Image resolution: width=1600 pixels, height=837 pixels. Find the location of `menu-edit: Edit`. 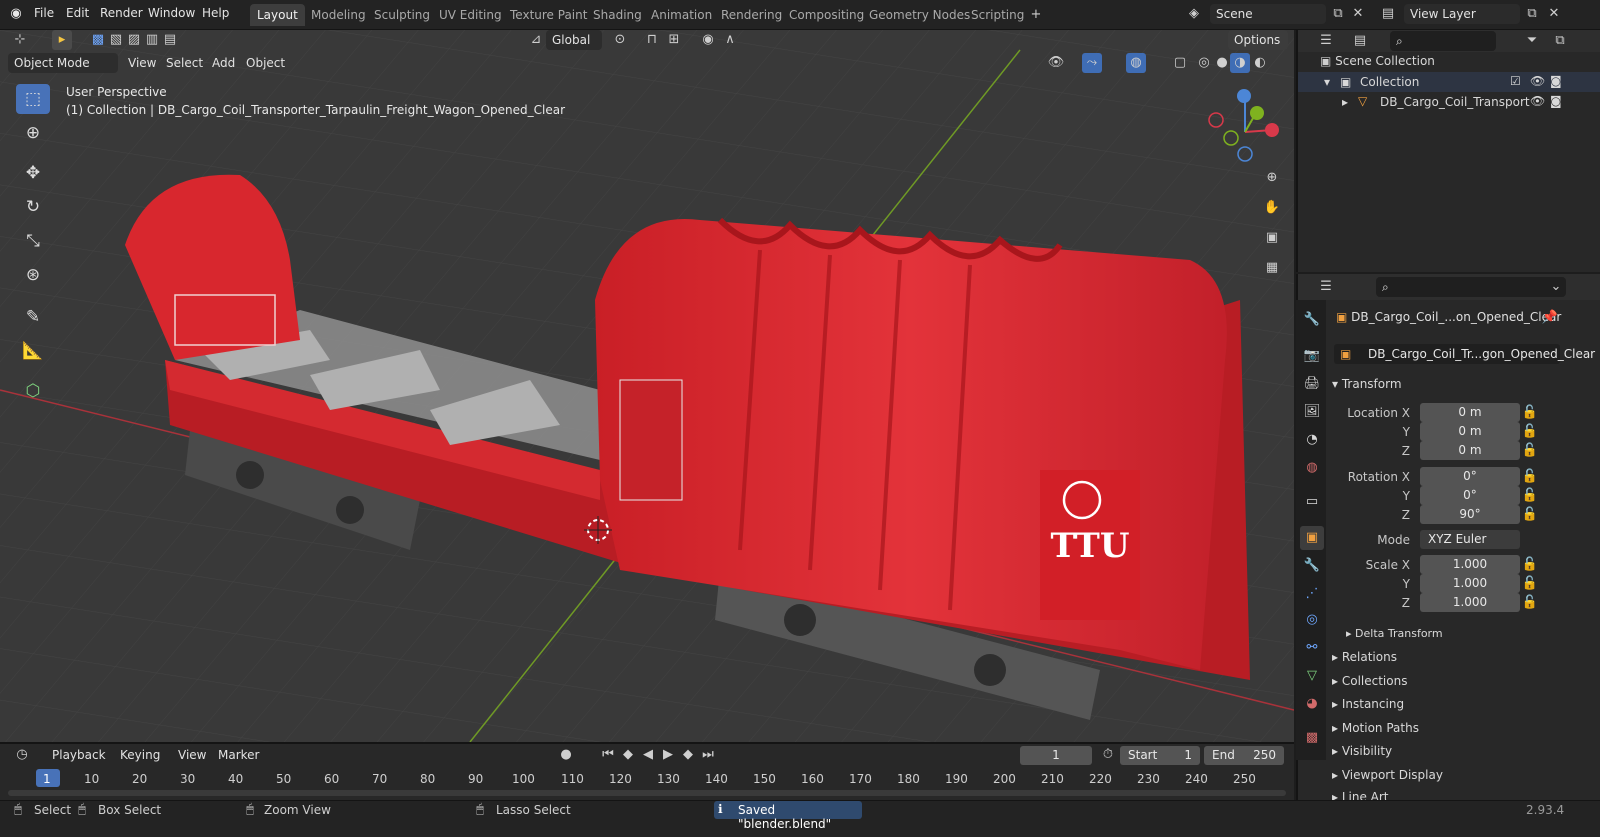

menu-edit: Edit is located at coordinates (77, 13).